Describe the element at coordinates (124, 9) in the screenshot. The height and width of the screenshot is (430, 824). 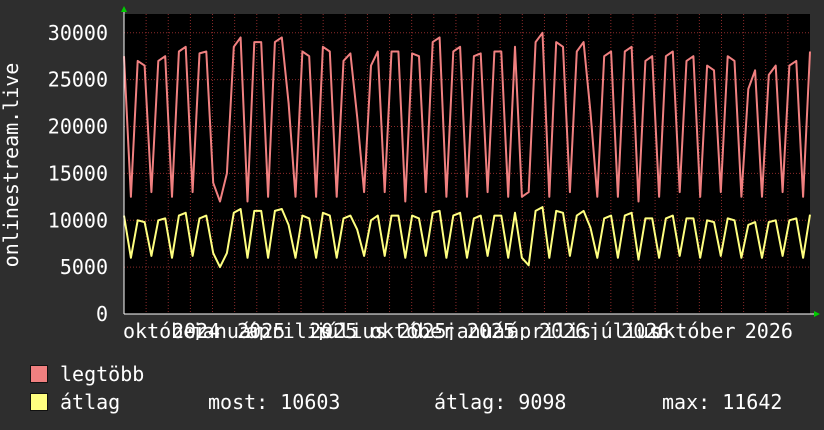
I see `y-axis-arrow` at that location.